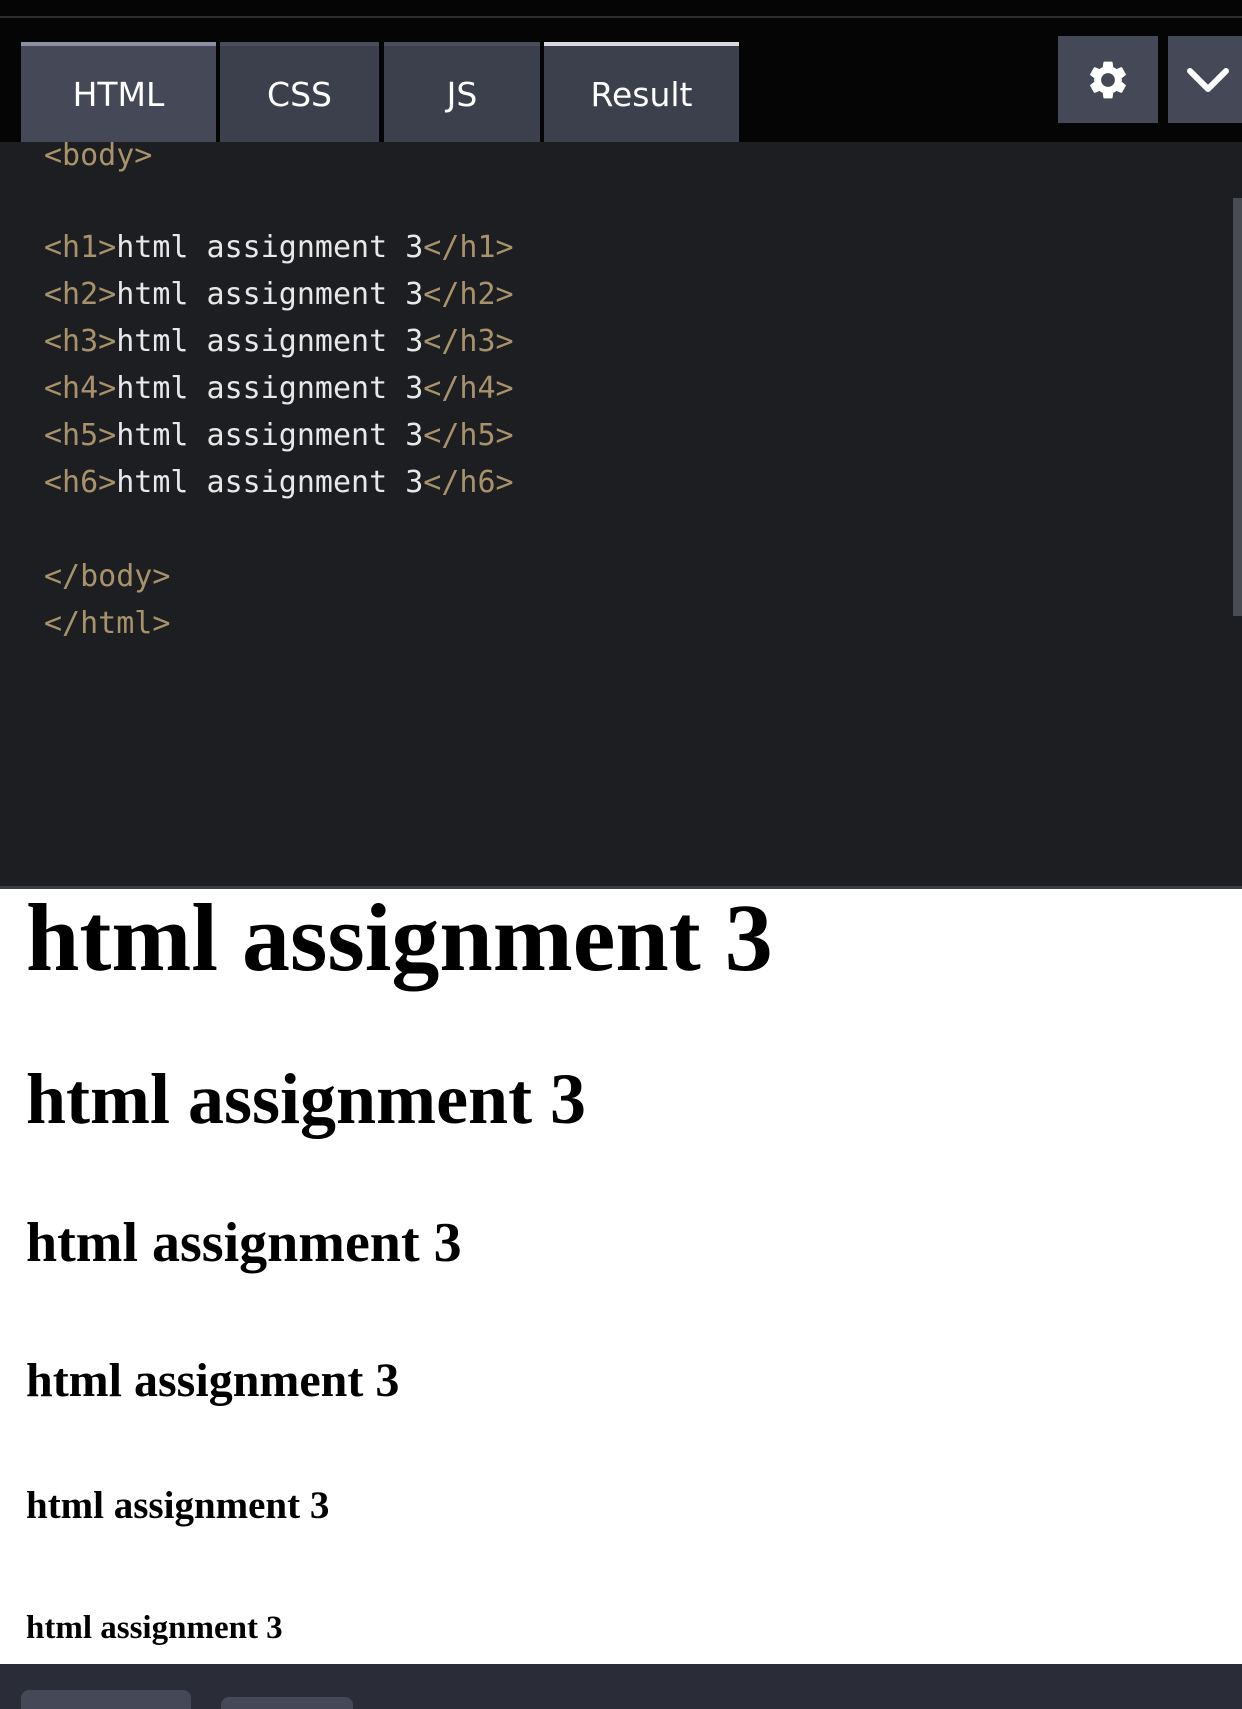 Image resolution: width=1242 pixels, height=1709 pixels. Describe the element at coordinates (80, 435) in the screenshot. I see `code-tag: <h5>` at that location.